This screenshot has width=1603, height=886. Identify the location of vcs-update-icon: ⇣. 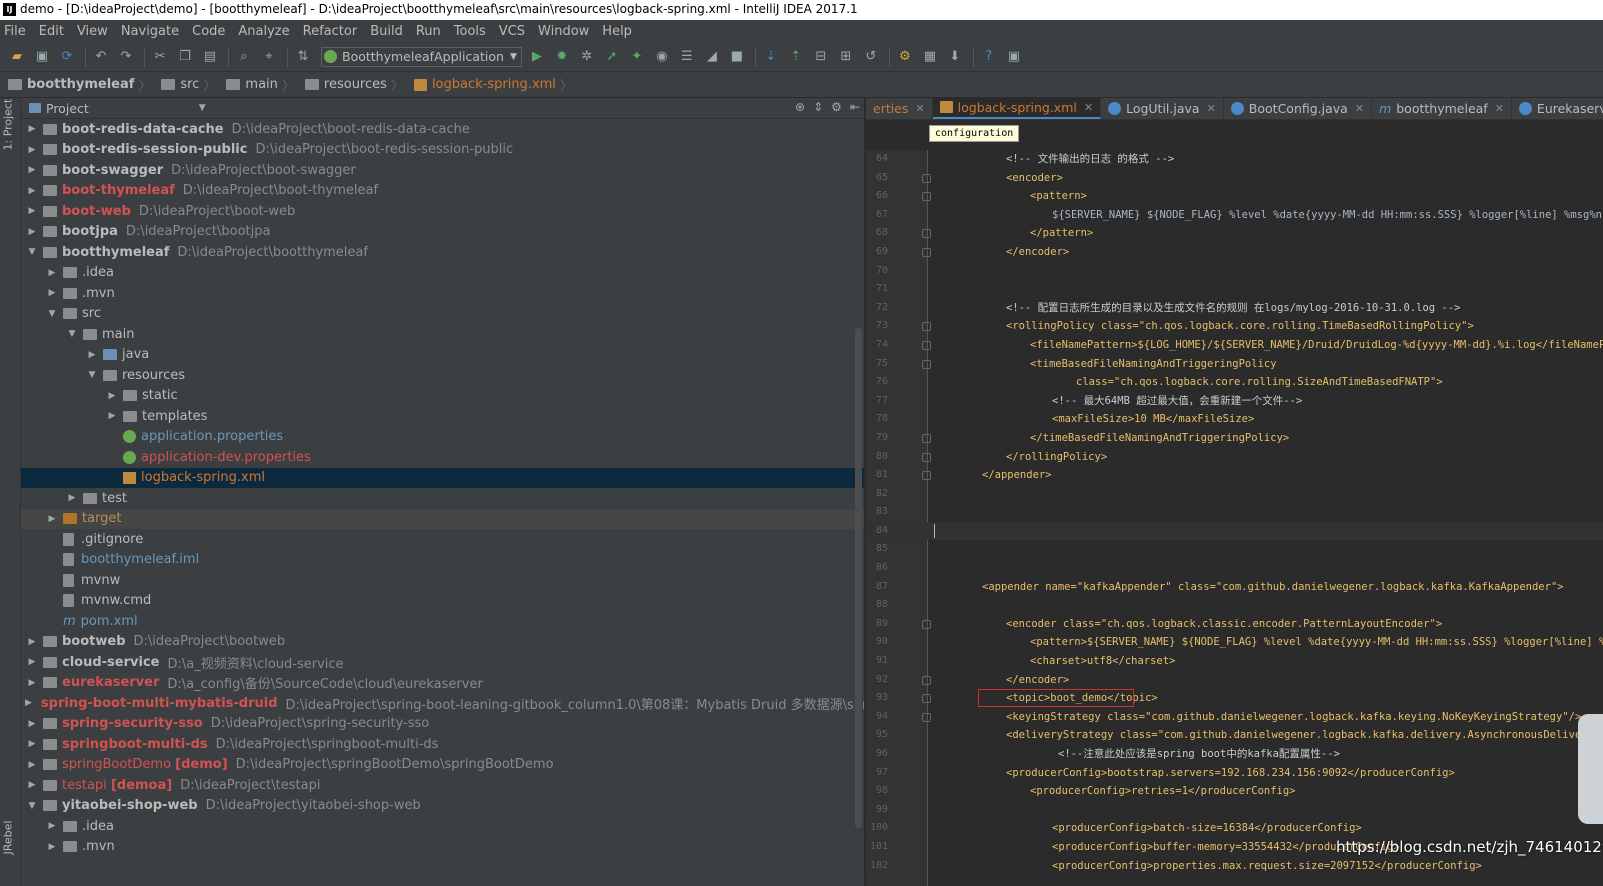
(771, 57).